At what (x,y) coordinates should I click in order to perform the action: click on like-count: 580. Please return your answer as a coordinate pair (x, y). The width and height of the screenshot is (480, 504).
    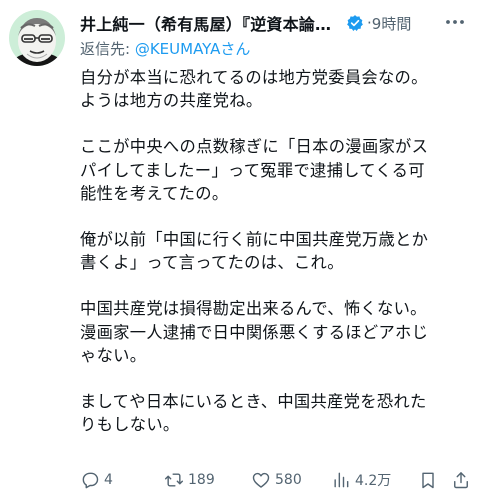
    Looking at the image, I should click on (288, 480).